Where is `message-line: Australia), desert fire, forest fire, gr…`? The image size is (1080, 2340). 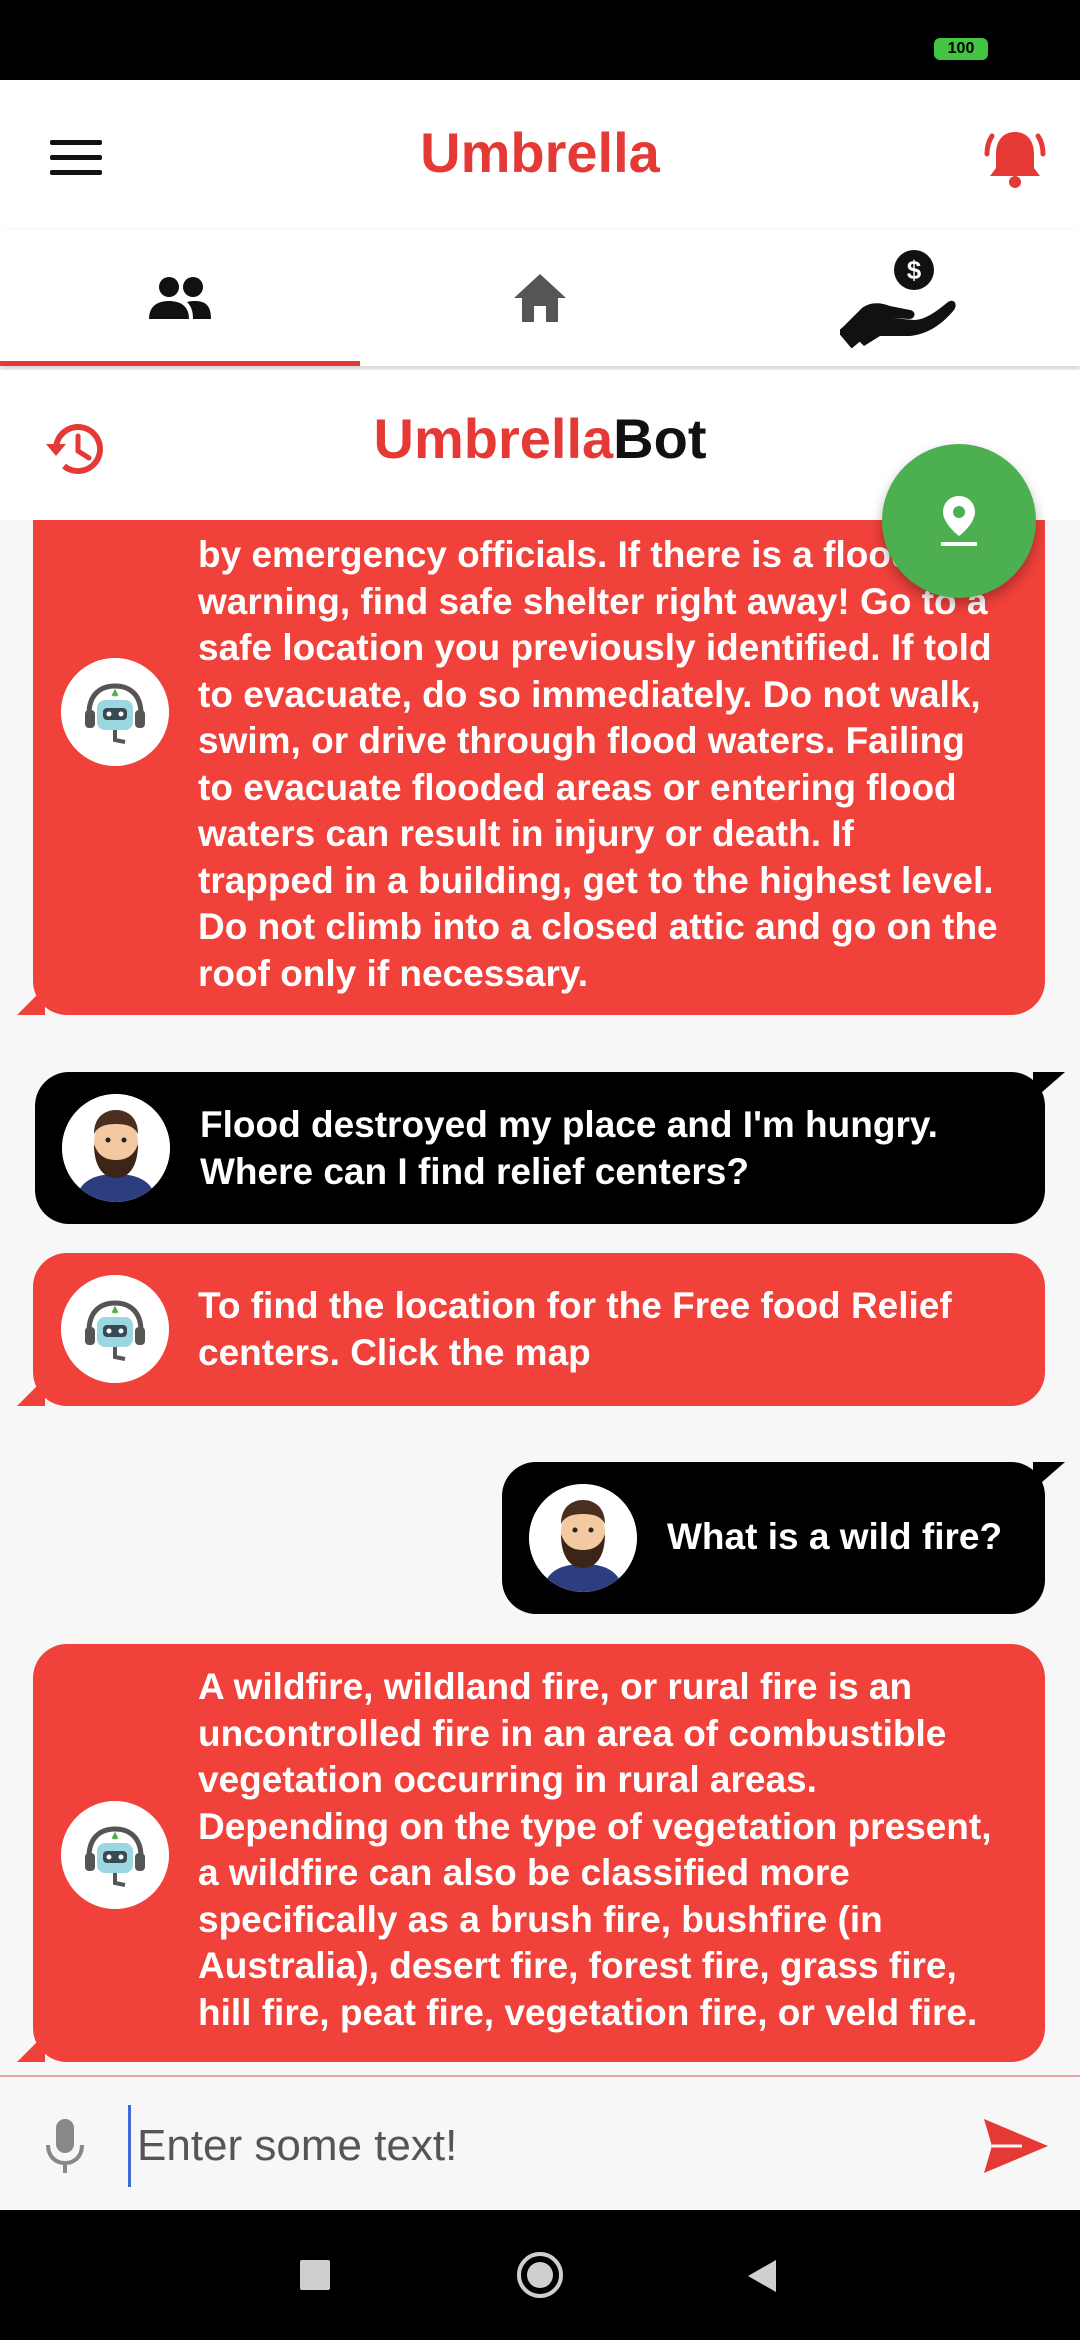
message-line: Australia), desert fire, forest fire, gr… is located at coordinates (577, 1965).